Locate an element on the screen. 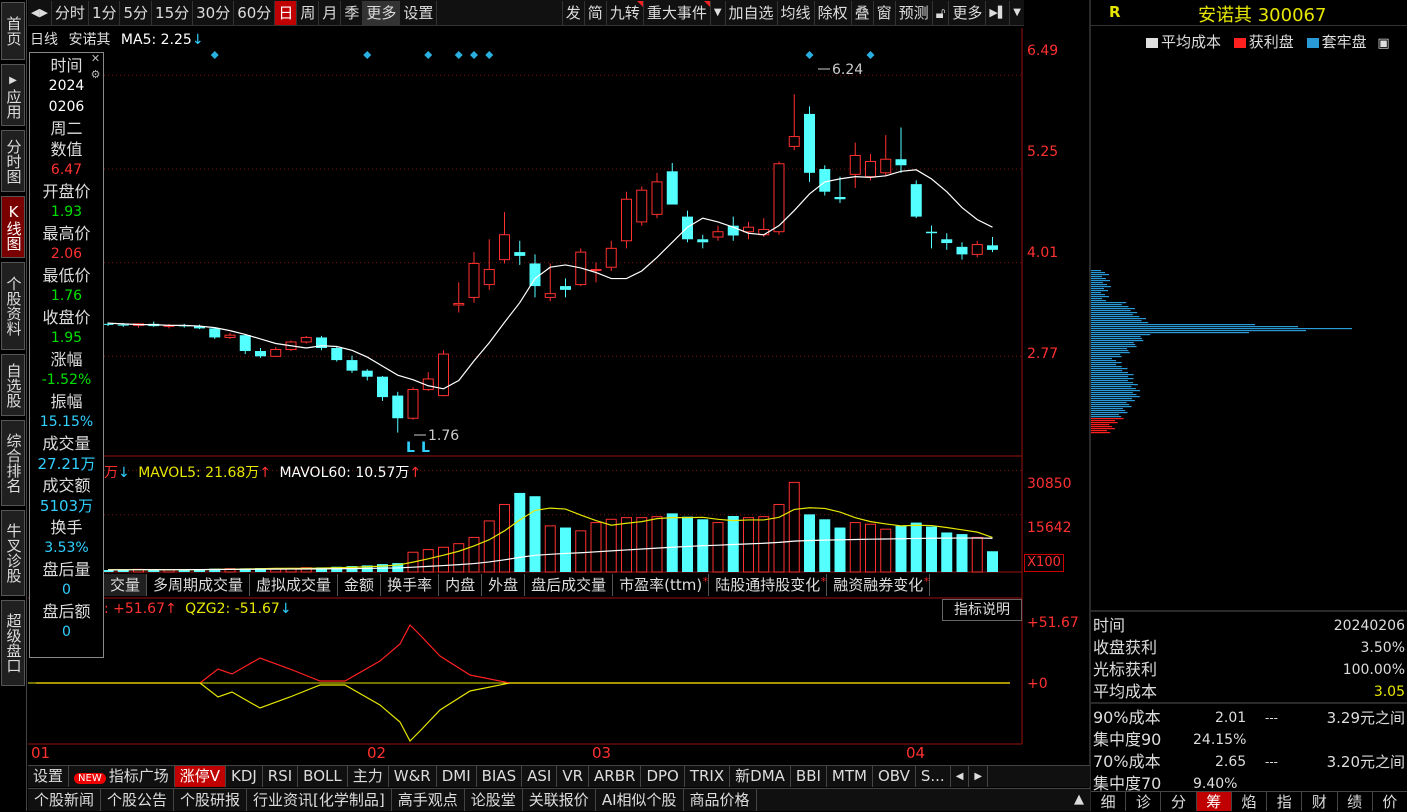 The image size is (1407, 812). ind-settings: 设置 is located at coordinates (49, 776).